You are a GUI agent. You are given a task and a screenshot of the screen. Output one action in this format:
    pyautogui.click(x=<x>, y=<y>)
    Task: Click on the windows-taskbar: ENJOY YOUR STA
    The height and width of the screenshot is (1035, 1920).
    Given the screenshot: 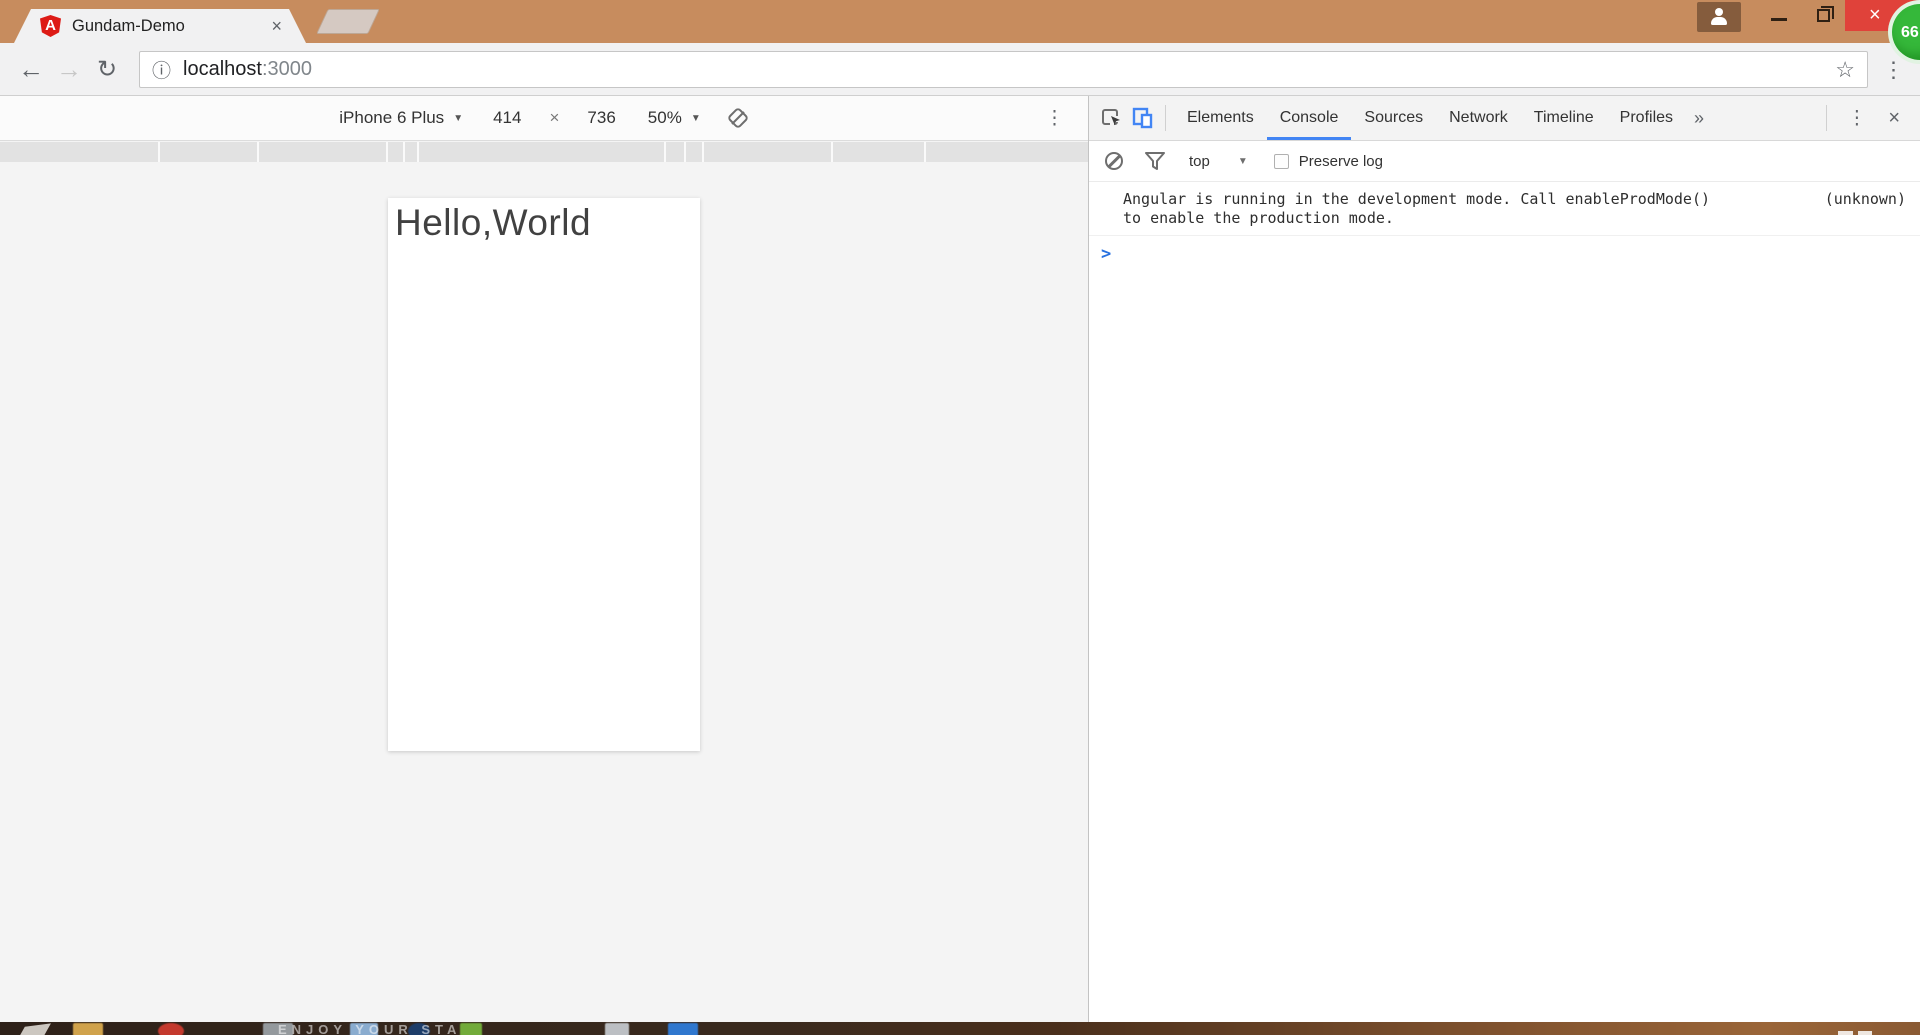 What is the action you would take?
    pyautogui.click(x=960, y=1028)
    